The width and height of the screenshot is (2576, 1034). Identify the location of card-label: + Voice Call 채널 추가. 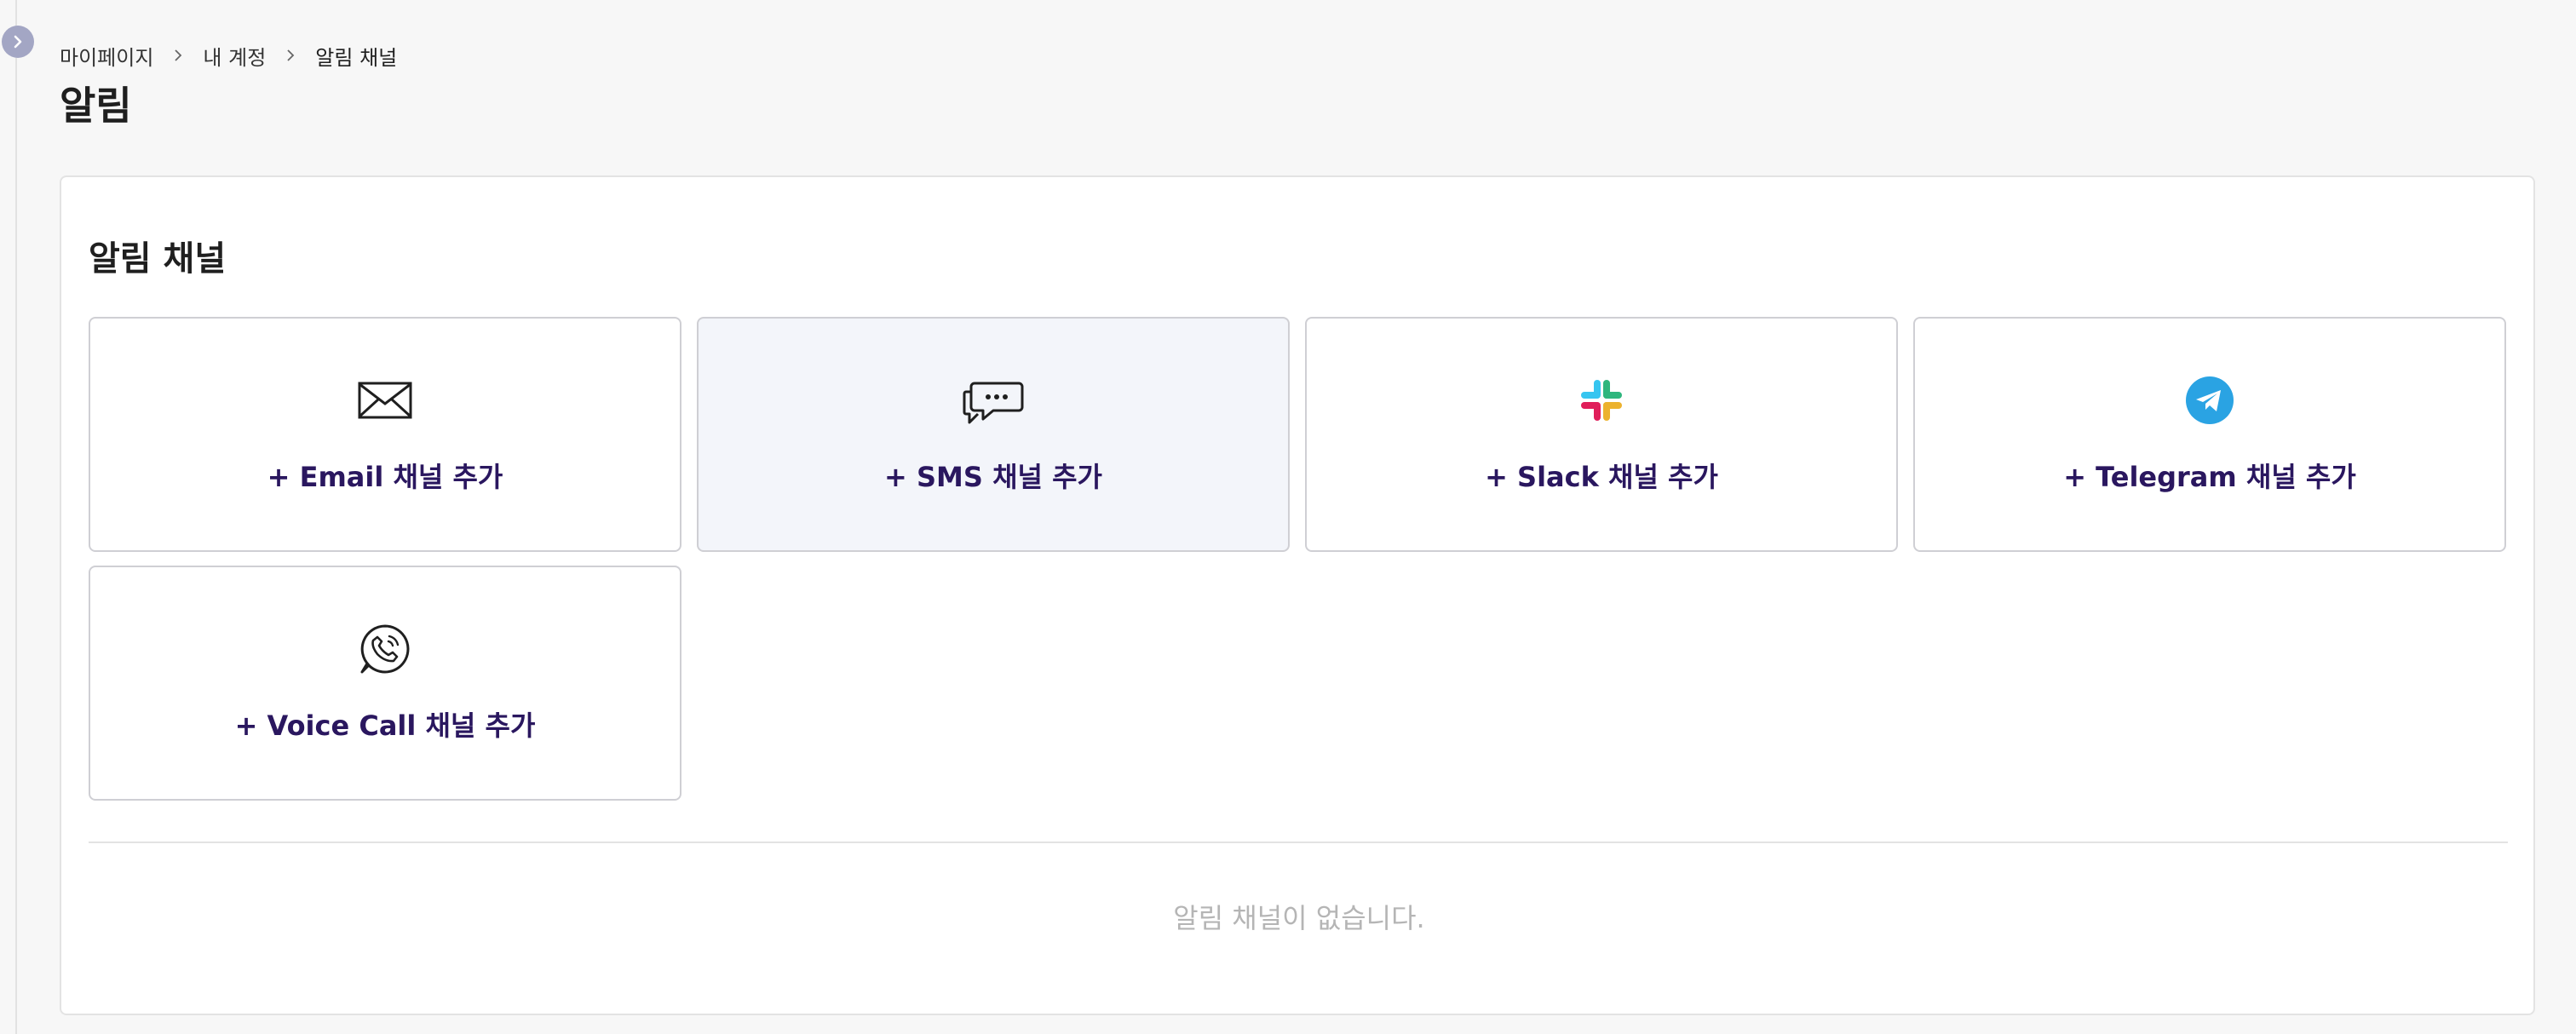
(385, 726).